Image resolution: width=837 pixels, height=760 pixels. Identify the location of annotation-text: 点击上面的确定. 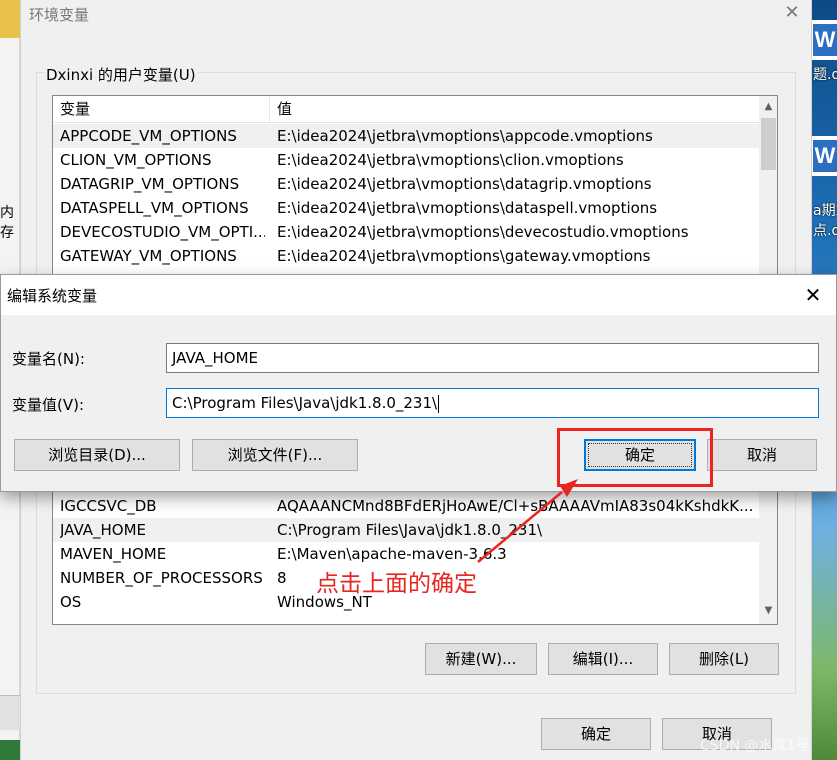
(396, 584).